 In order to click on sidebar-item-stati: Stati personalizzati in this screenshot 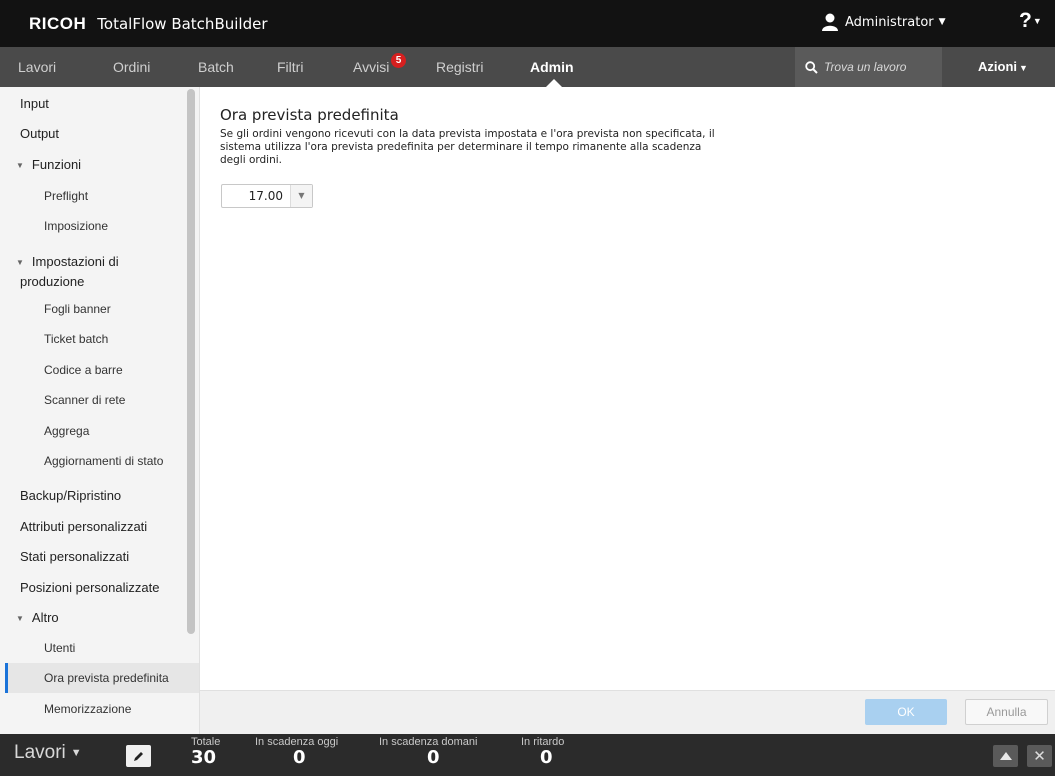, I will do `click(74, 556)`.